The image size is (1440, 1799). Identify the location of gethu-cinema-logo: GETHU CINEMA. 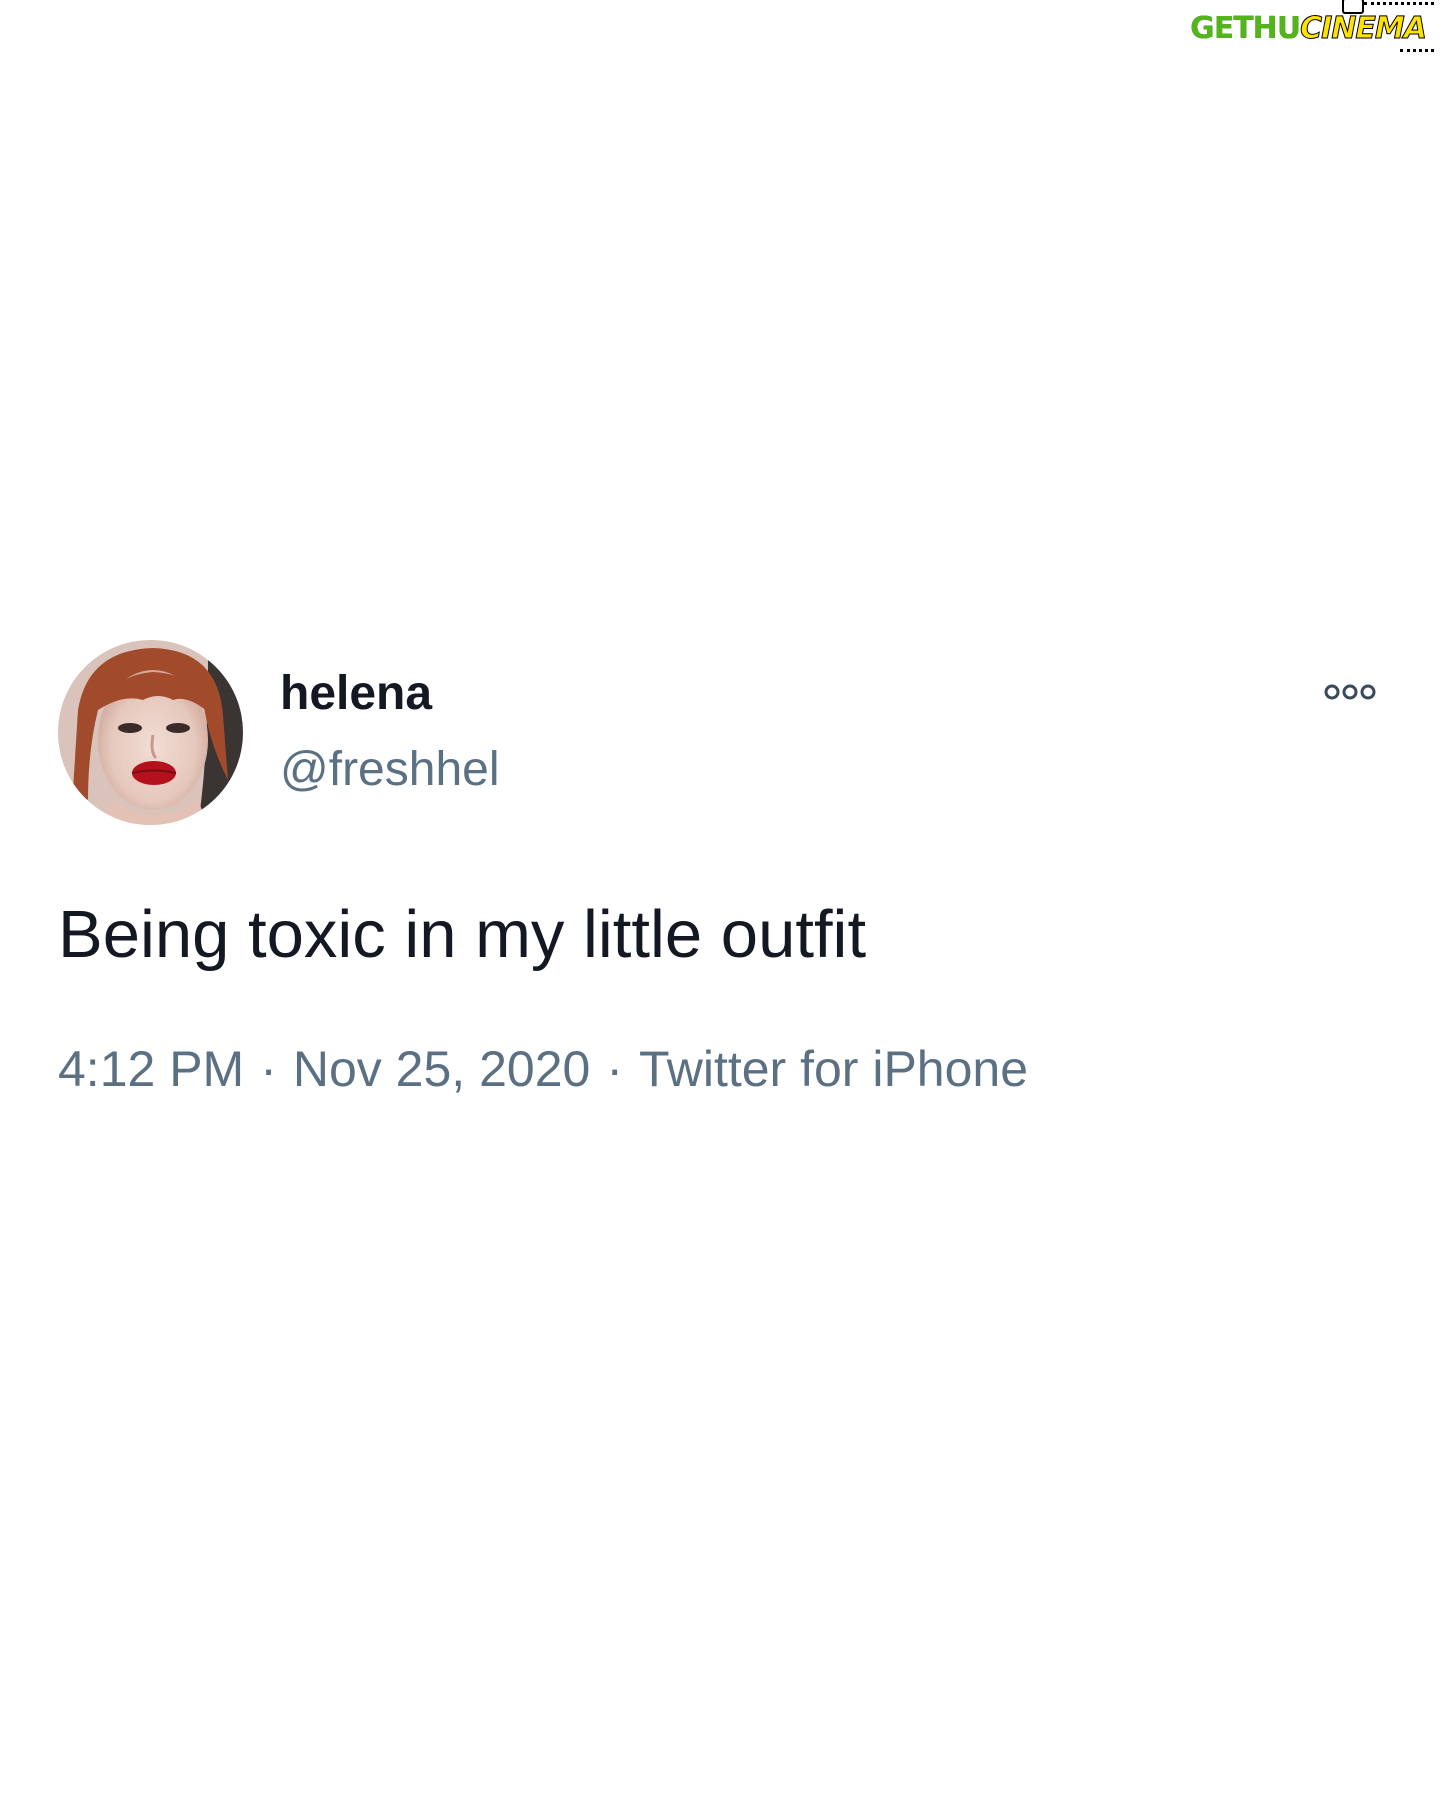
(1308, 26).